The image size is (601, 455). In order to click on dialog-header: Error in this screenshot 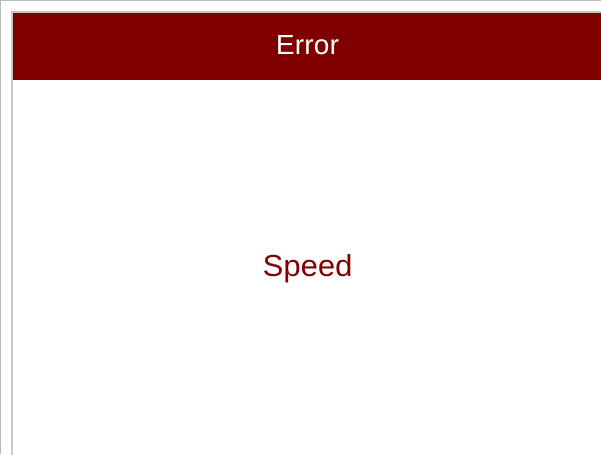, I will do `click(307, 46)`.